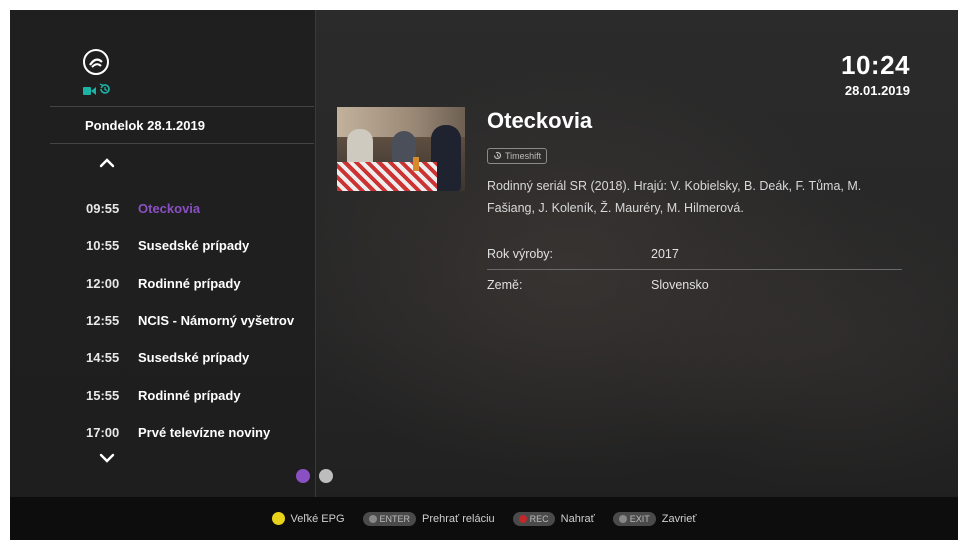 The height and width of the screenshot is (551, 970). What do you see at coordinates (216, 321) in the screenshot?
I see `schedule-title: NCIS - Námorný vyšetrov` at bounding box center [216, 321].